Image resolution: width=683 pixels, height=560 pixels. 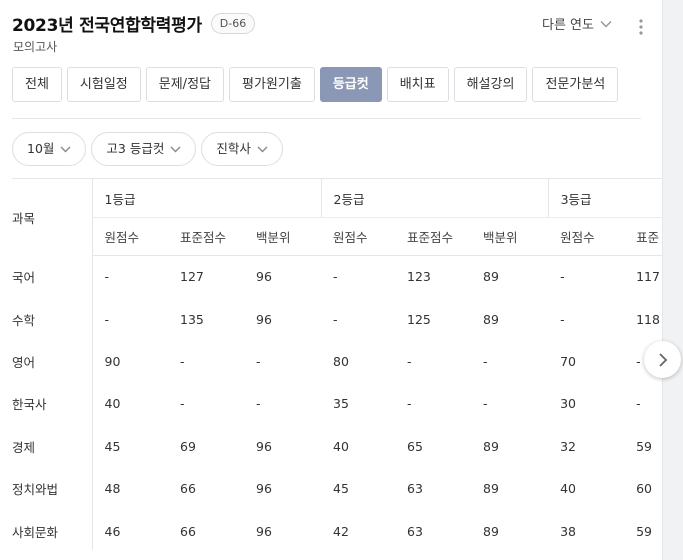 I want to click on table-cell: 69, so click(x=188, y=446).